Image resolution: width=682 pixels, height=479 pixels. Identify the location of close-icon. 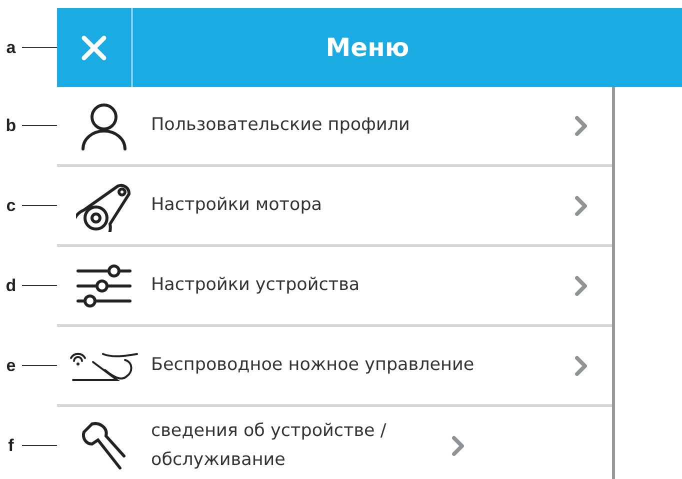
(94, 47).